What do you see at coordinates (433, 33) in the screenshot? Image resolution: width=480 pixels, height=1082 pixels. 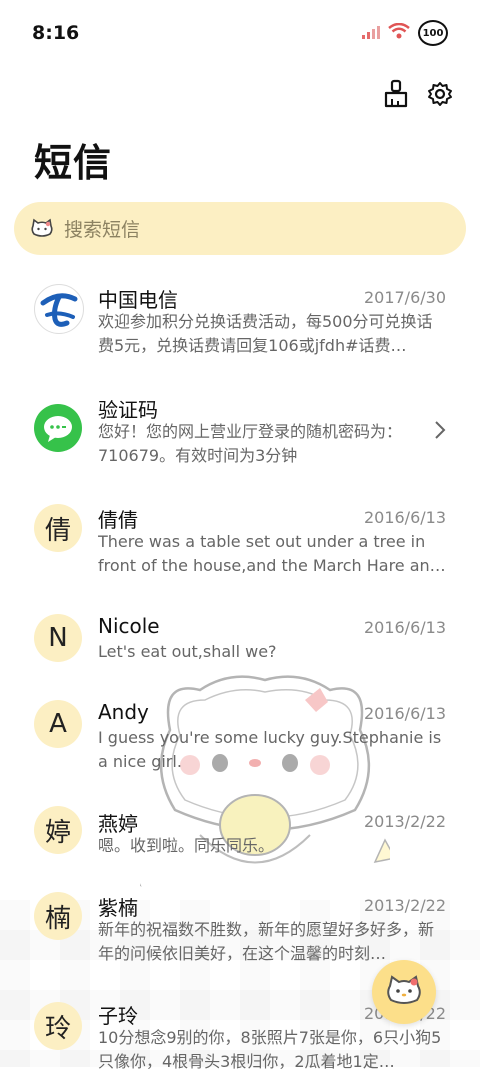 I see `battery-icon: 100` at bounding box center [433, 33].